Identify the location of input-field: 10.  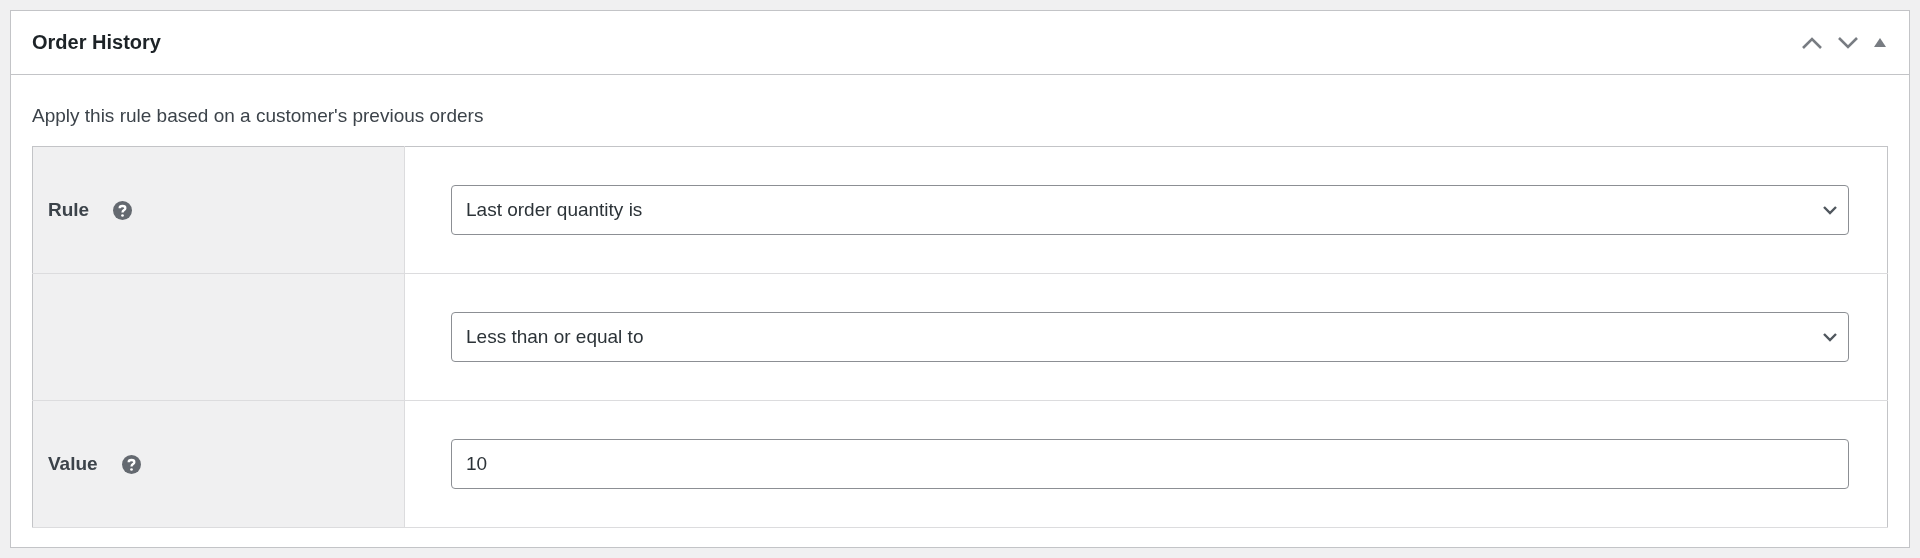
(1150, 464).